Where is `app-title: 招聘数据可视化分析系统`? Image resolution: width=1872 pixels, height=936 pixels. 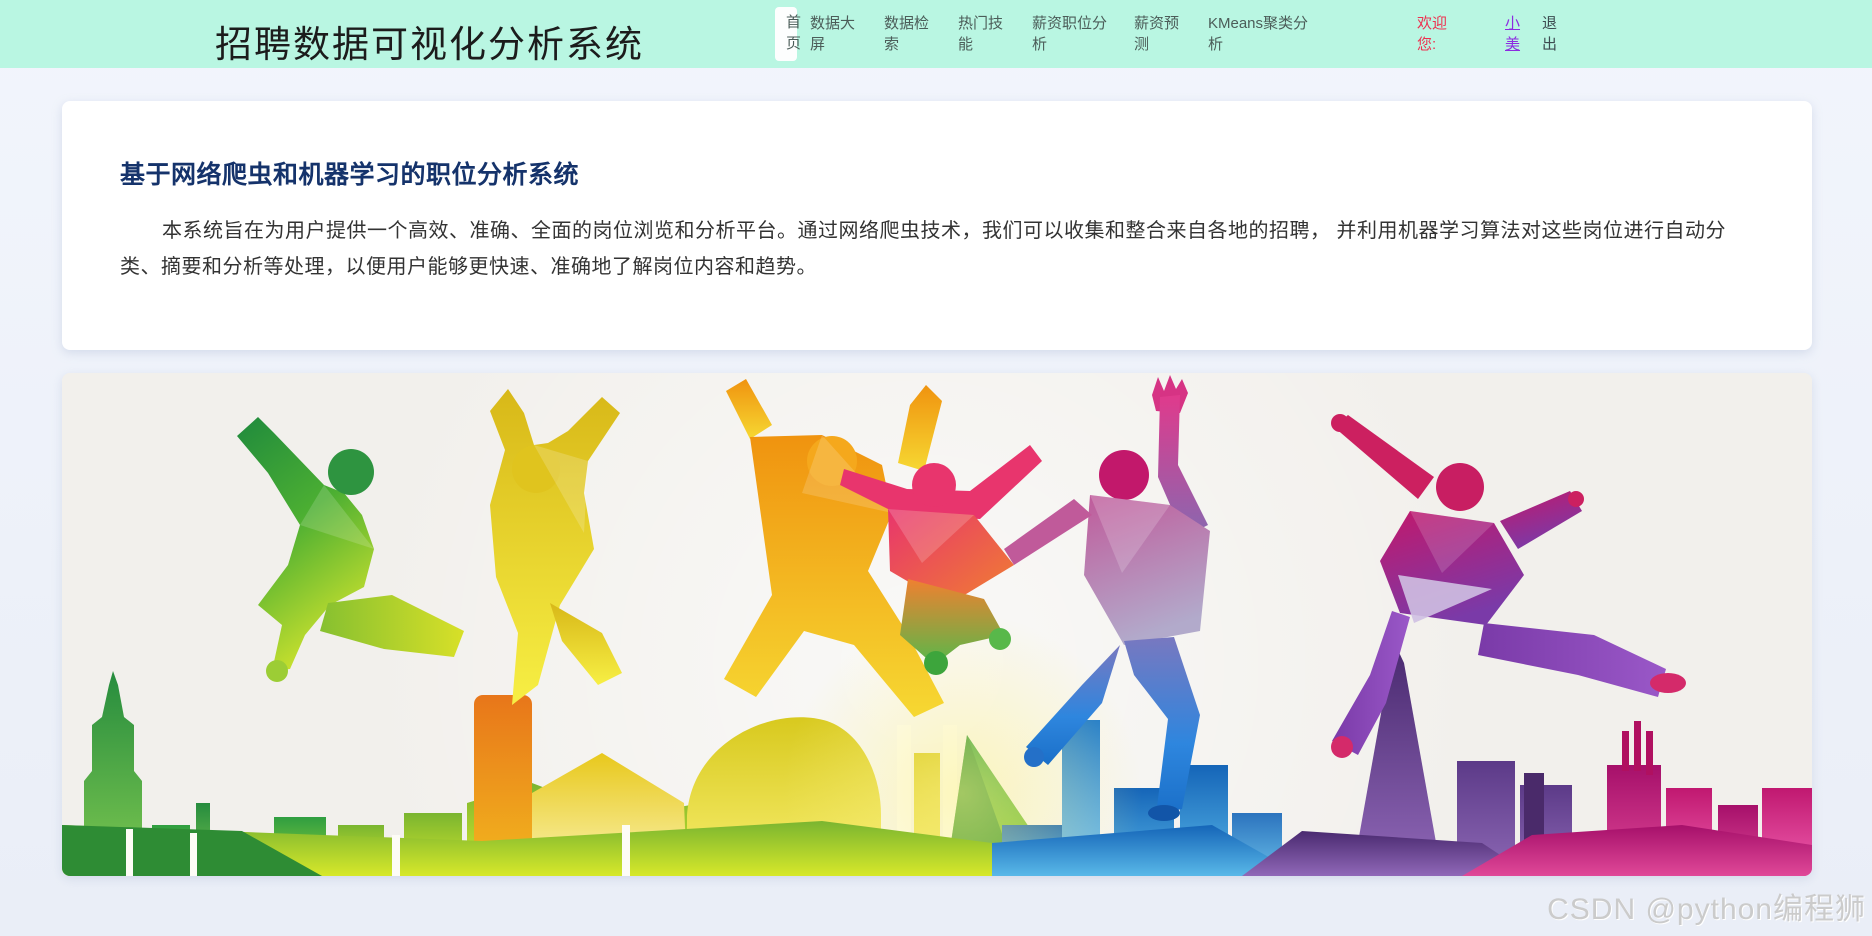
app-title: 招聘数据可视化分析系统 is located at coordinates (429, 44).